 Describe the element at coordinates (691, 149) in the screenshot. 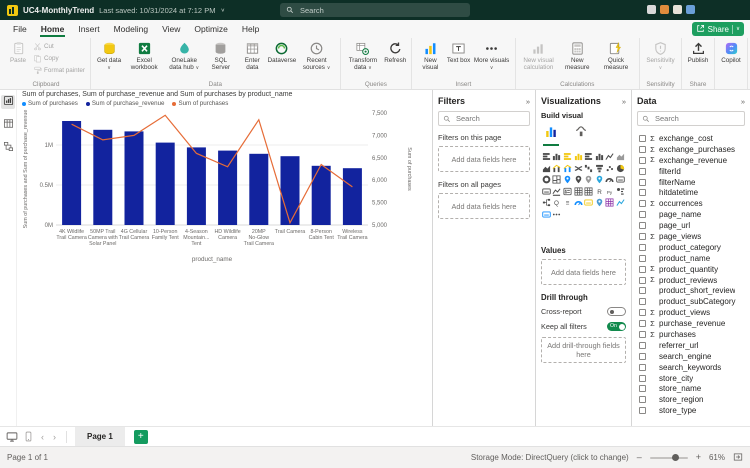

I see `field-exchange_purchases: Σexchange_purchases` at that location.